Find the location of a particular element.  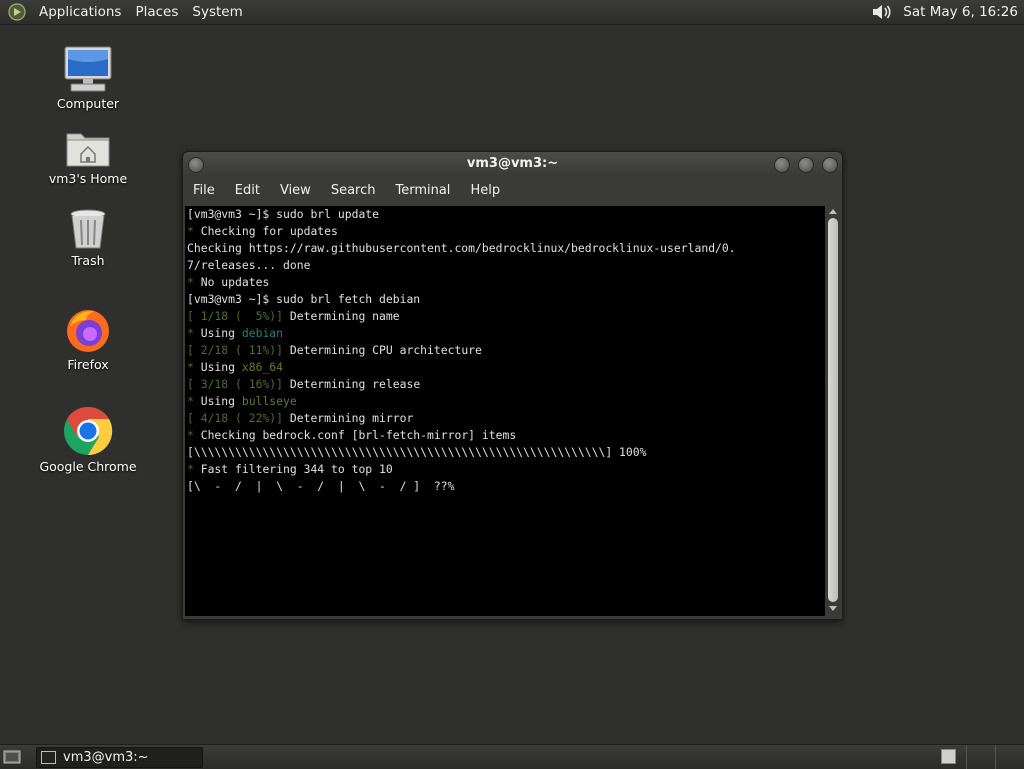

desktop-icon-label: Computer is located at coordinates (88, 103).